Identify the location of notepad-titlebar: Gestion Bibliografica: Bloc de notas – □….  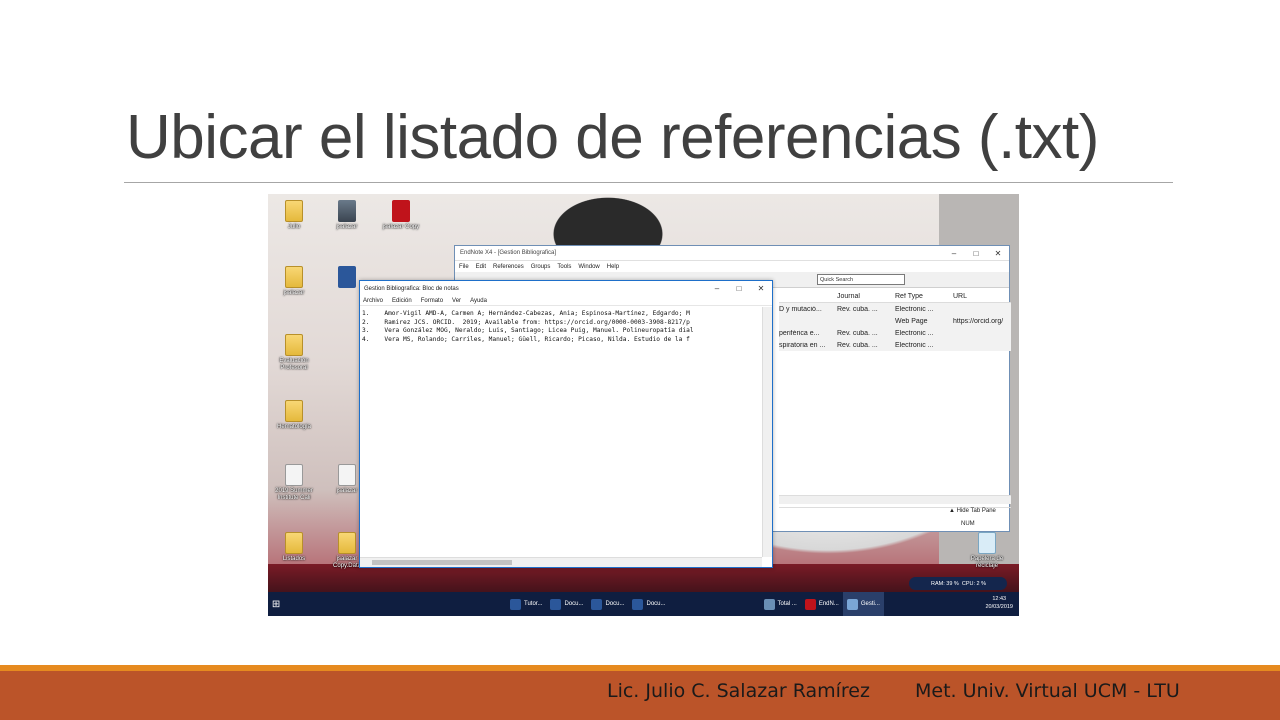
(566, 288).